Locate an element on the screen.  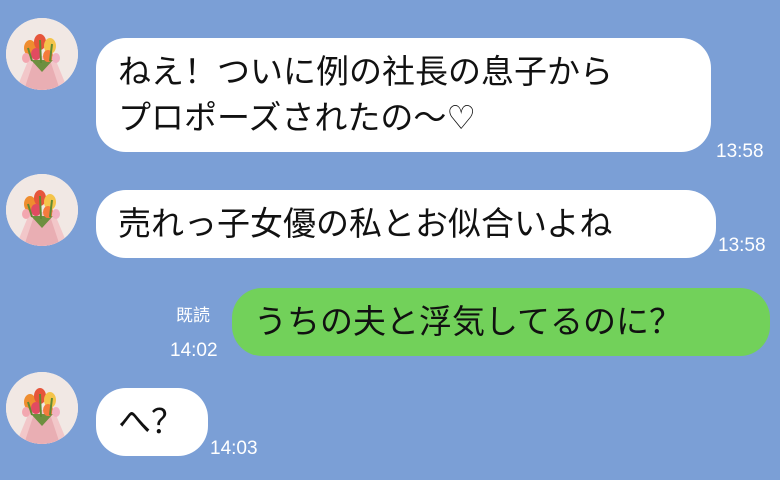
message-line: うちの夫と浮気してるのに？ is located at coordinates (468, 321).